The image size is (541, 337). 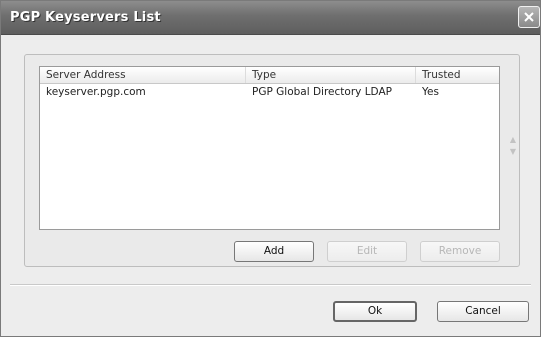 I want to click on close-icon, so click(x=529, y=17).